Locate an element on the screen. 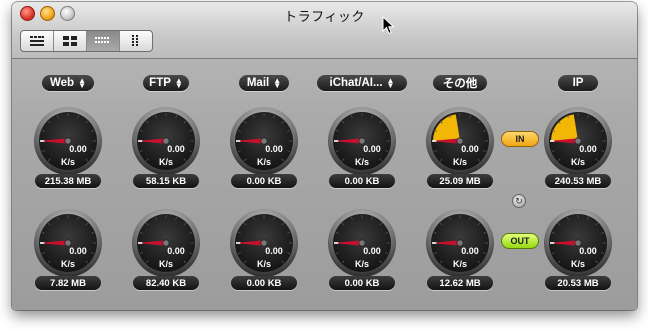 This screenshot has height=331, width=648. web-out-total: 7.82 MB is located at coordinates (68, 283).